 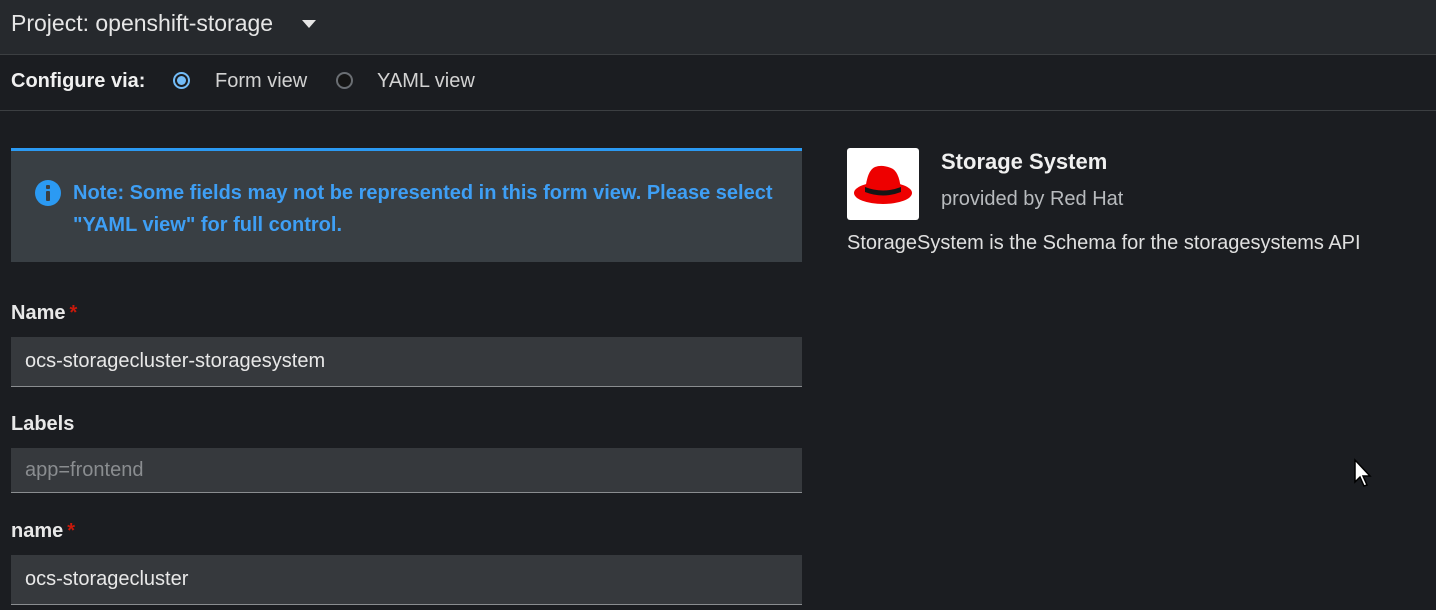 What do you see at coordinates (37, 531) in the screenshot?
I see `spec-name-label-text: name` at bounding box center [37, 531].